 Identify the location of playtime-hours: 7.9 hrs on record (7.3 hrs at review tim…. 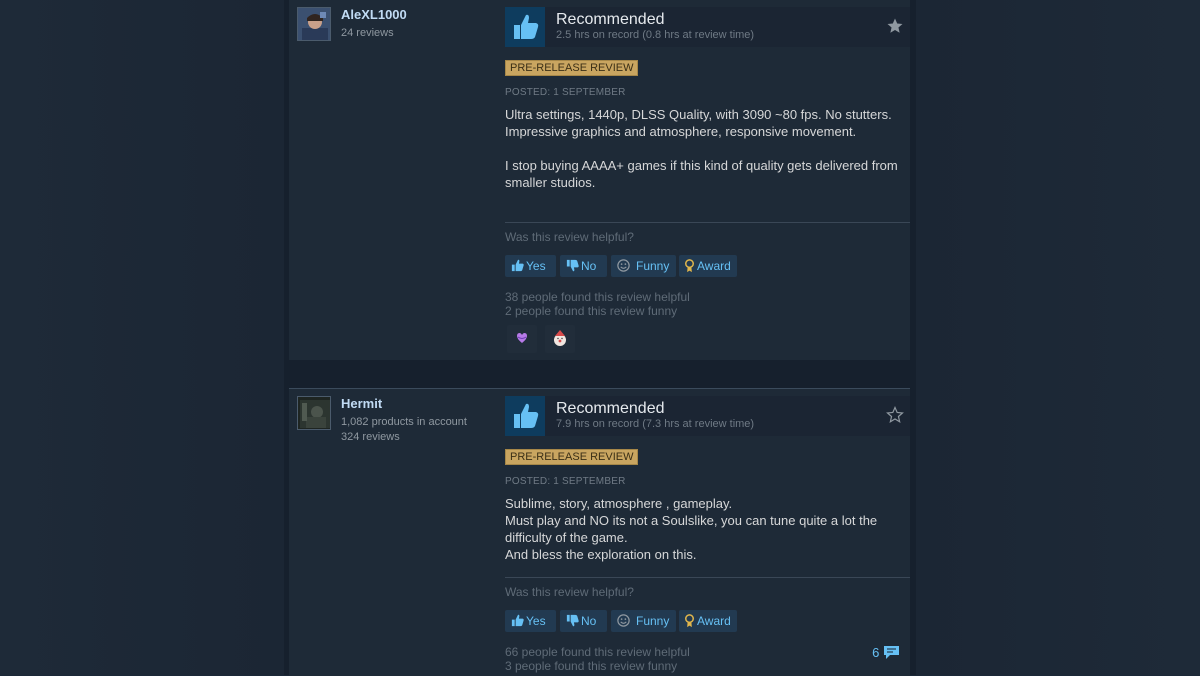
(655, 424).